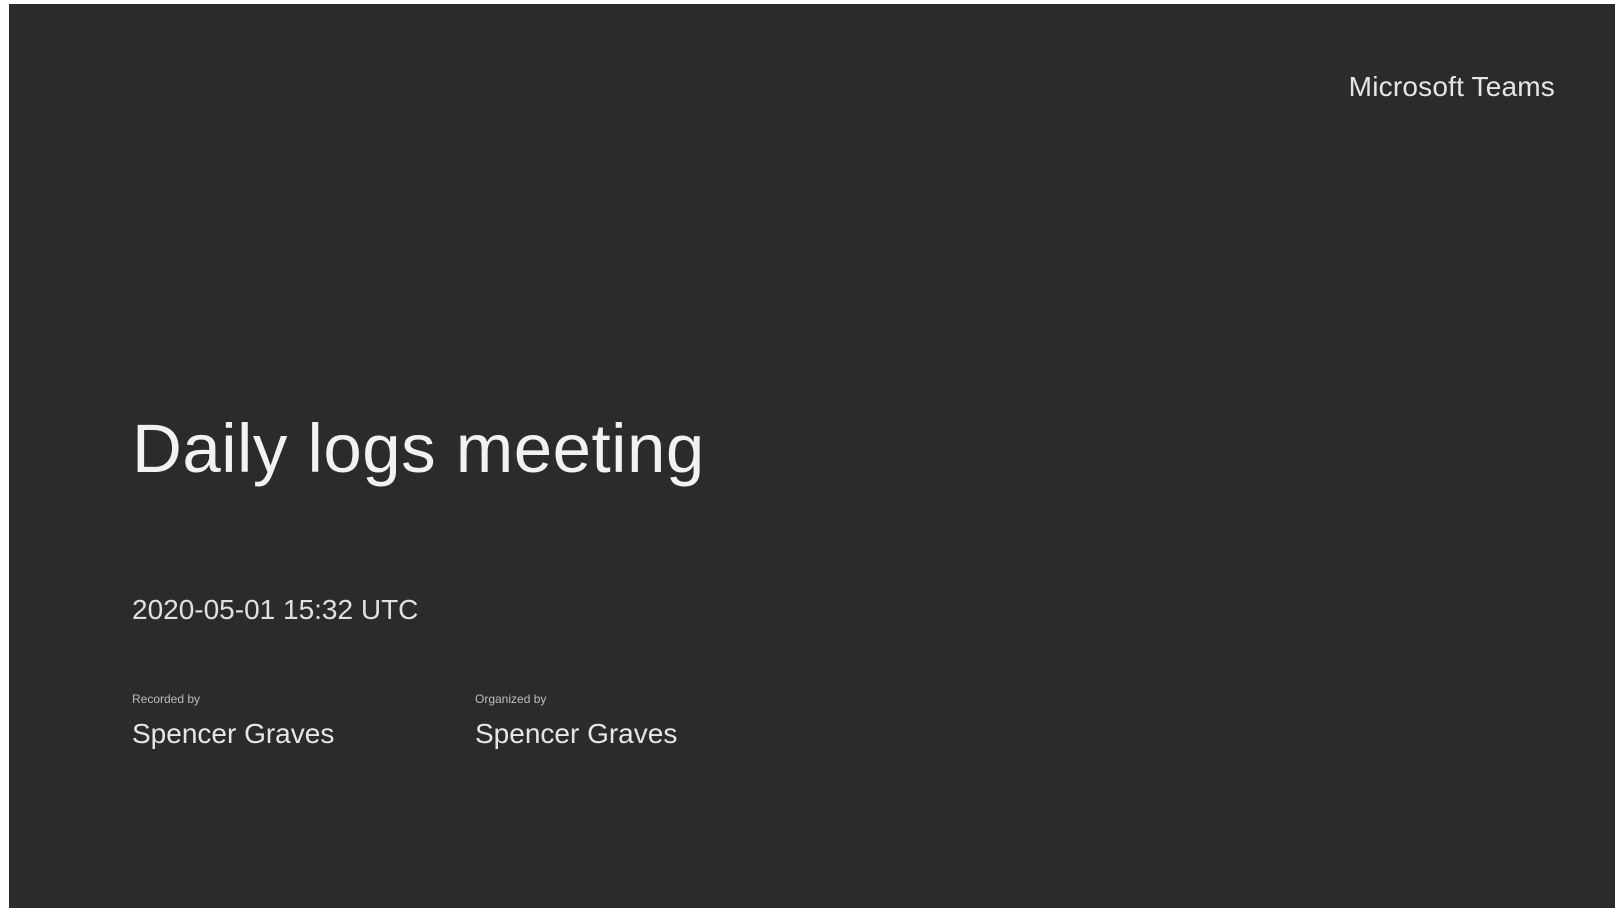  What do you see at coordinates (1451, 86) in the screenshot?
I see `app-brand-label: Microsoft Teams` at bounding box center [1451, 86].